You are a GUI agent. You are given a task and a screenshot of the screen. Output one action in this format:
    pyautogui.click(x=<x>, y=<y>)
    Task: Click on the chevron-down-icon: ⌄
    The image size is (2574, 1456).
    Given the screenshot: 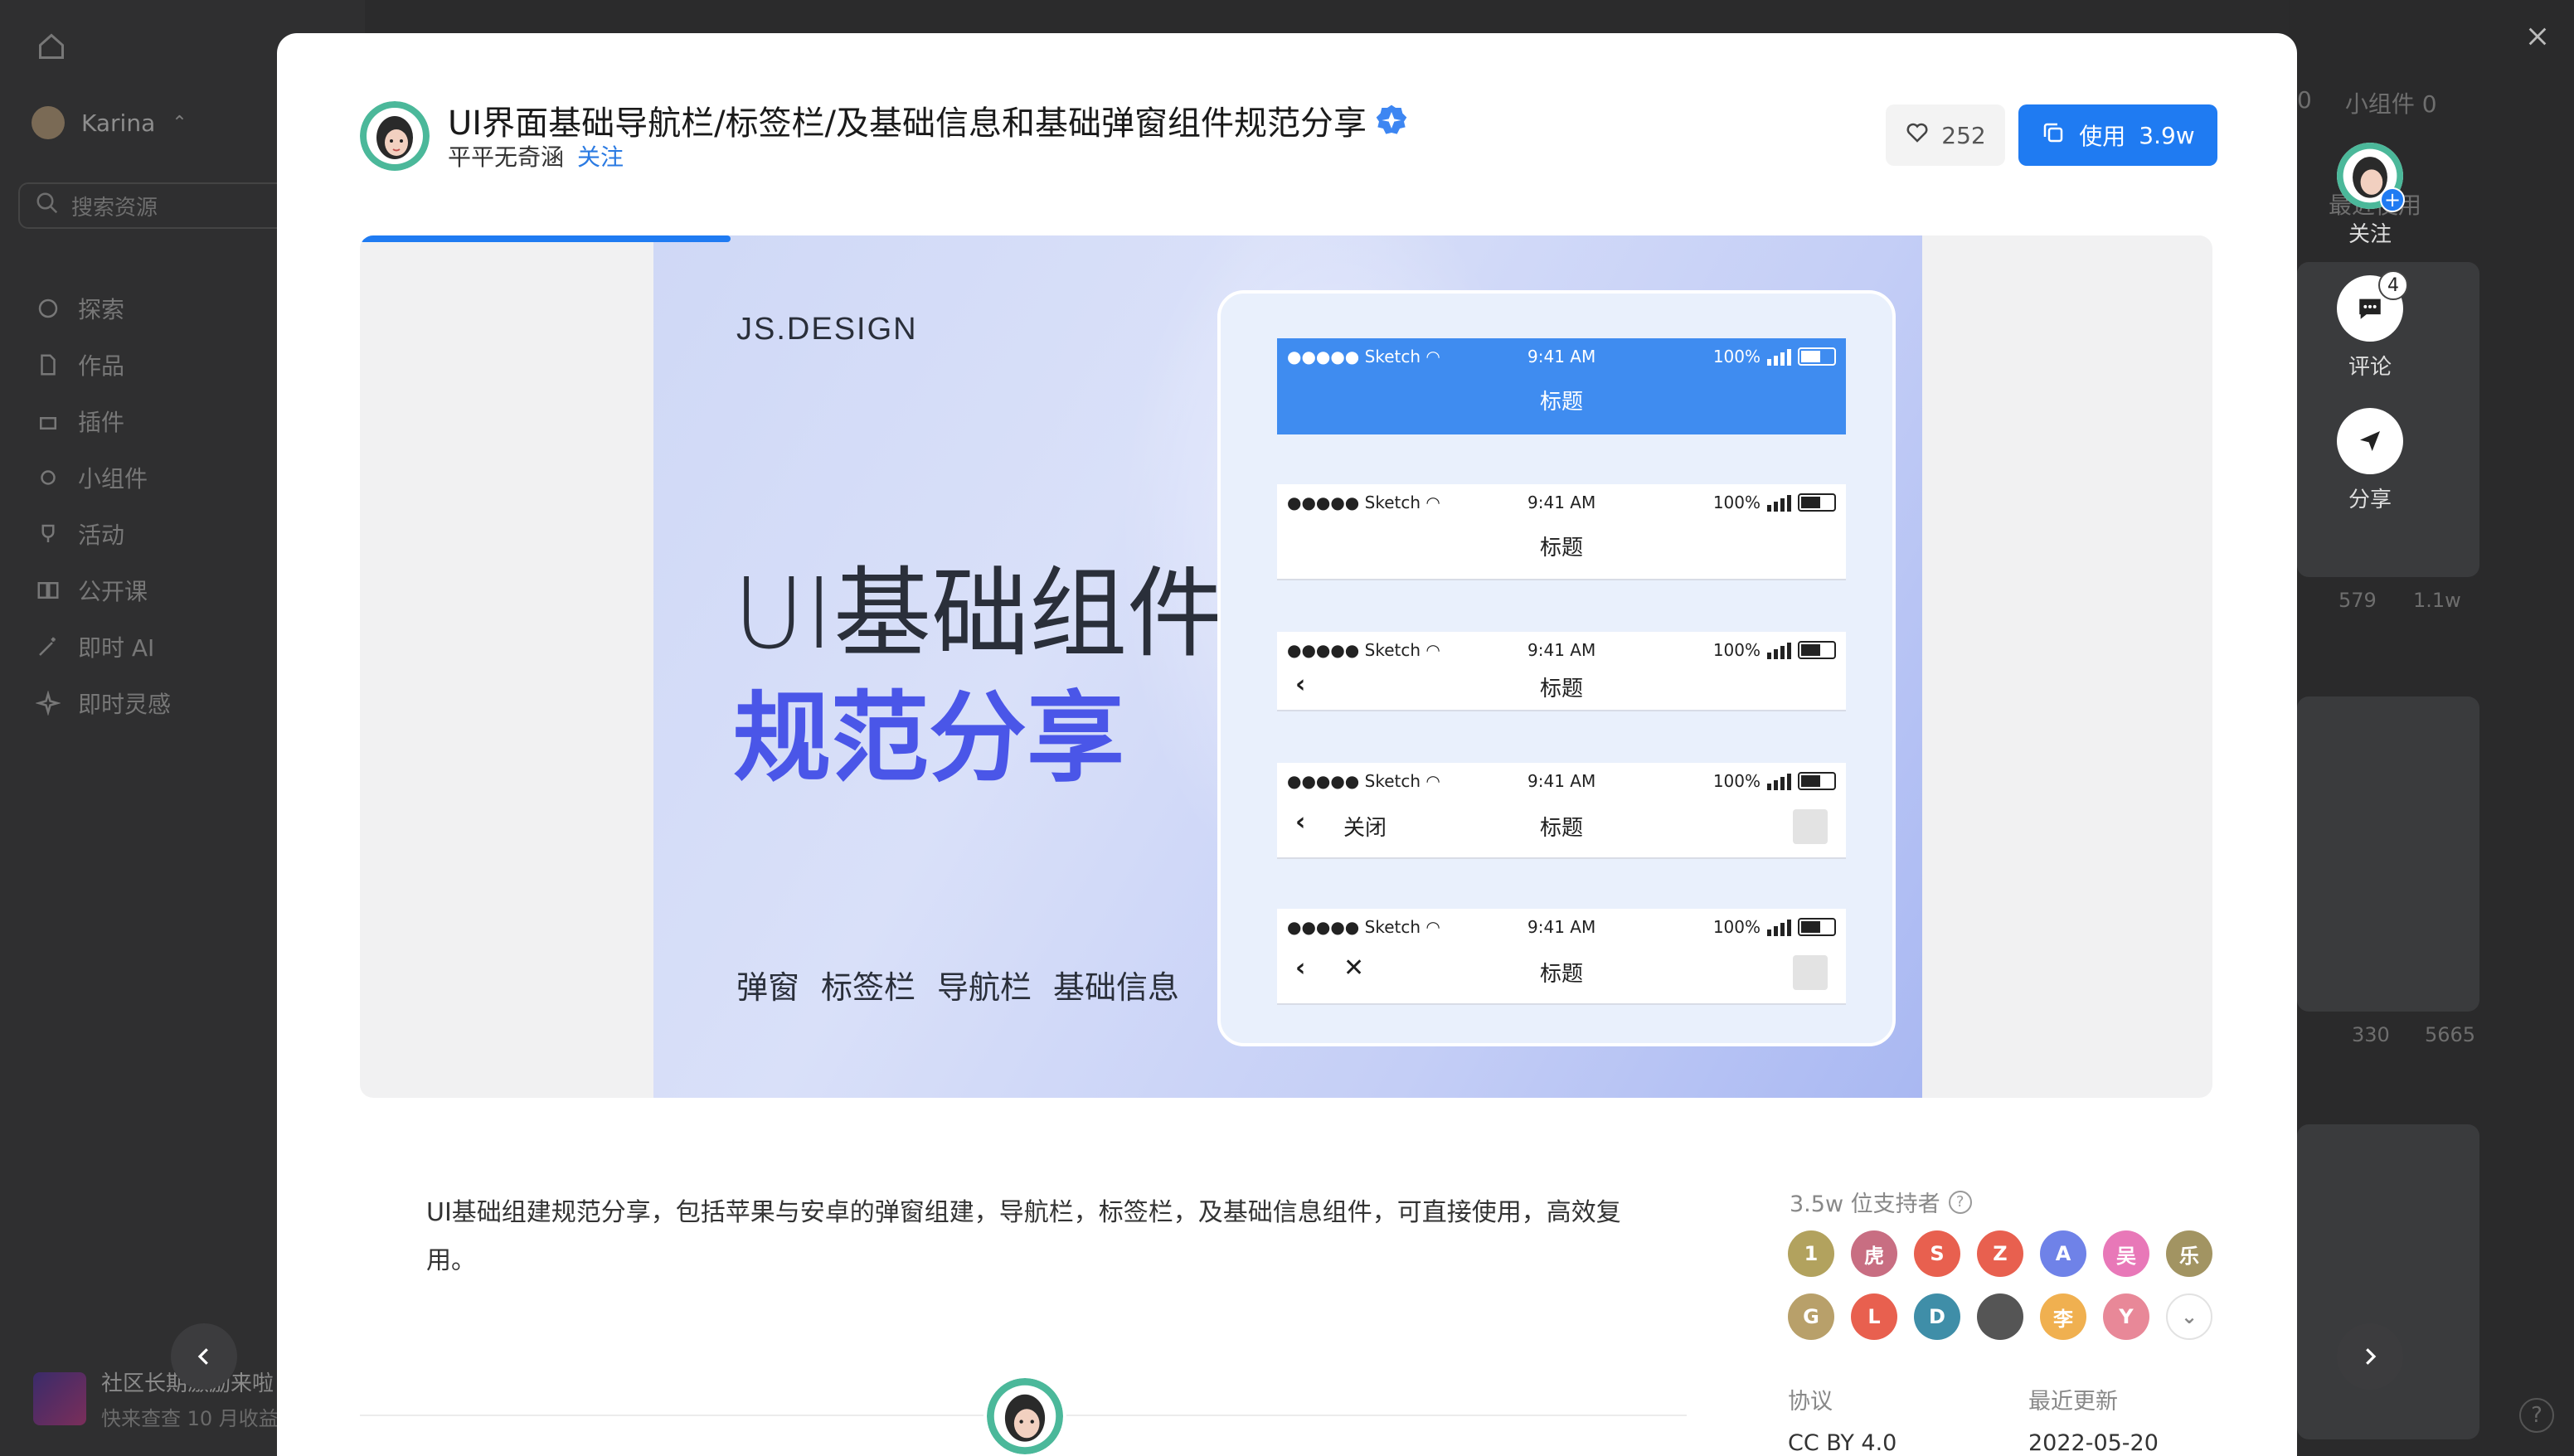 What is the action you would take?
    pyautogui.click(x=2189, y=1316)
    